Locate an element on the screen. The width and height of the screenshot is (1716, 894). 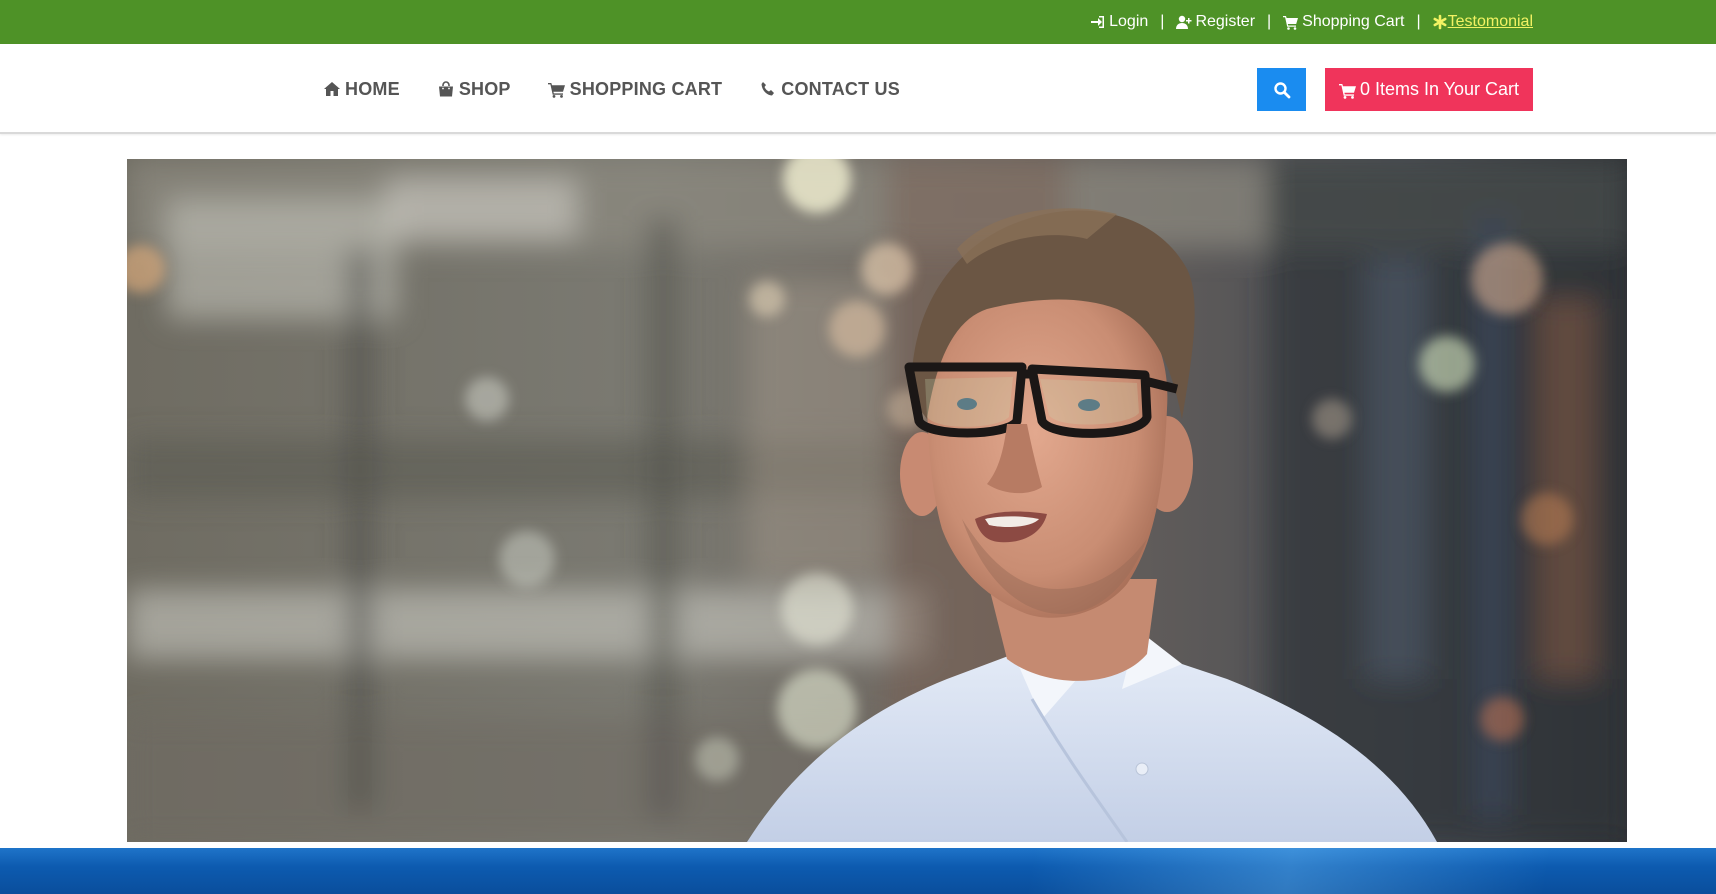
nav-item-label: SHOPPING CART is located at coordinates (646, 88).